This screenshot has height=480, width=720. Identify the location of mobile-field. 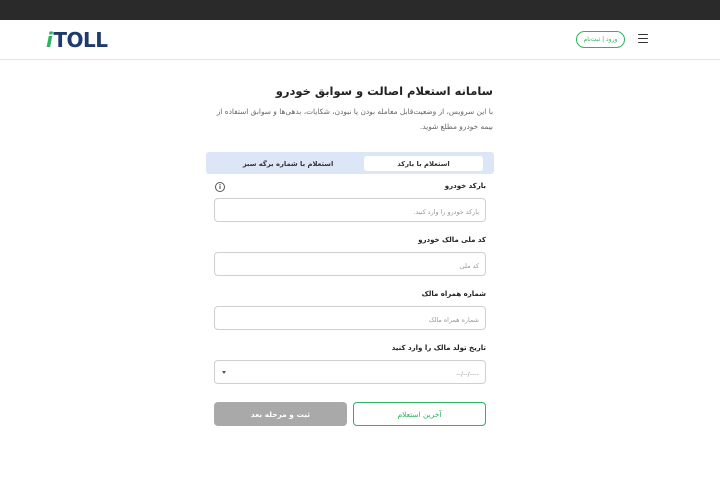
(350, 318).